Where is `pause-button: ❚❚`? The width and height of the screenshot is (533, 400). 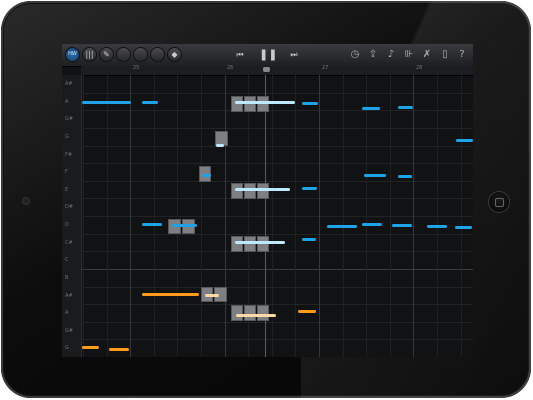
pause-button: ❚❚ is located at coordinates (268, 54).